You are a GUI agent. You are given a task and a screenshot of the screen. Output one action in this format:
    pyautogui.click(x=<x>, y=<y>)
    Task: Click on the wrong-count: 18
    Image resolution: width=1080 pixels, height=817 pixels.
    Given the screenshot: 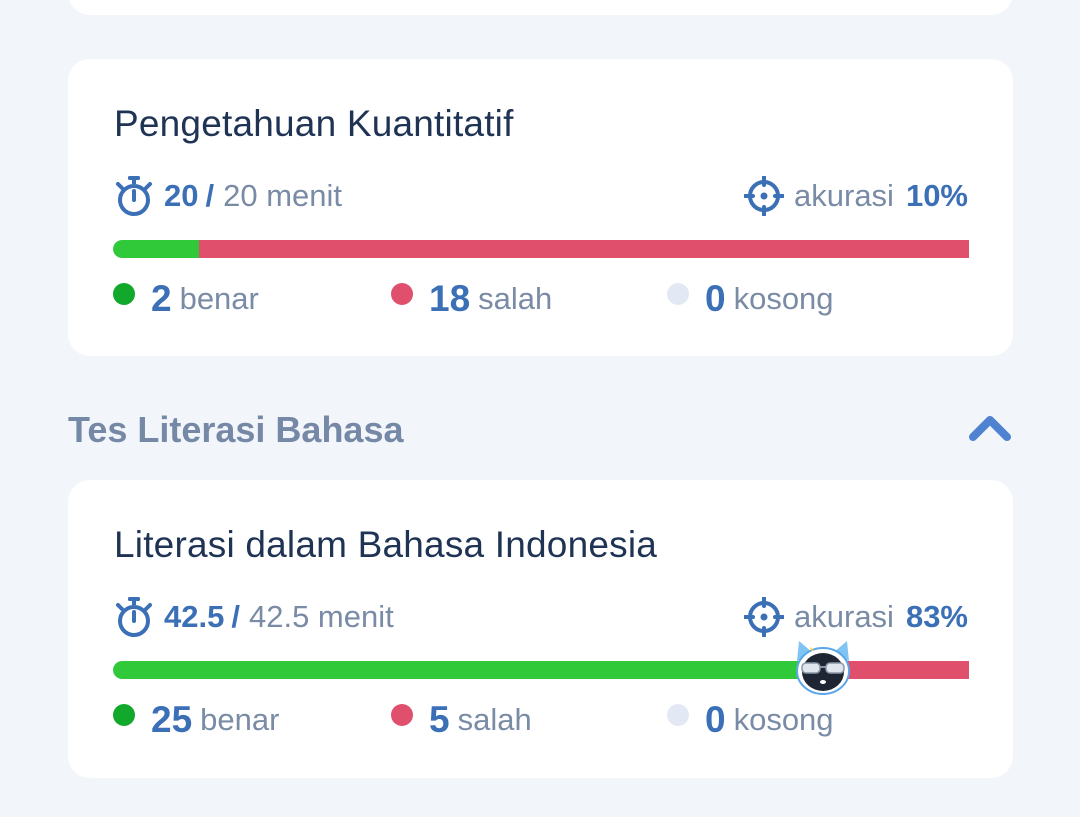 What is the action you would take?
    pyautogui.click(x=450, y=298)
    